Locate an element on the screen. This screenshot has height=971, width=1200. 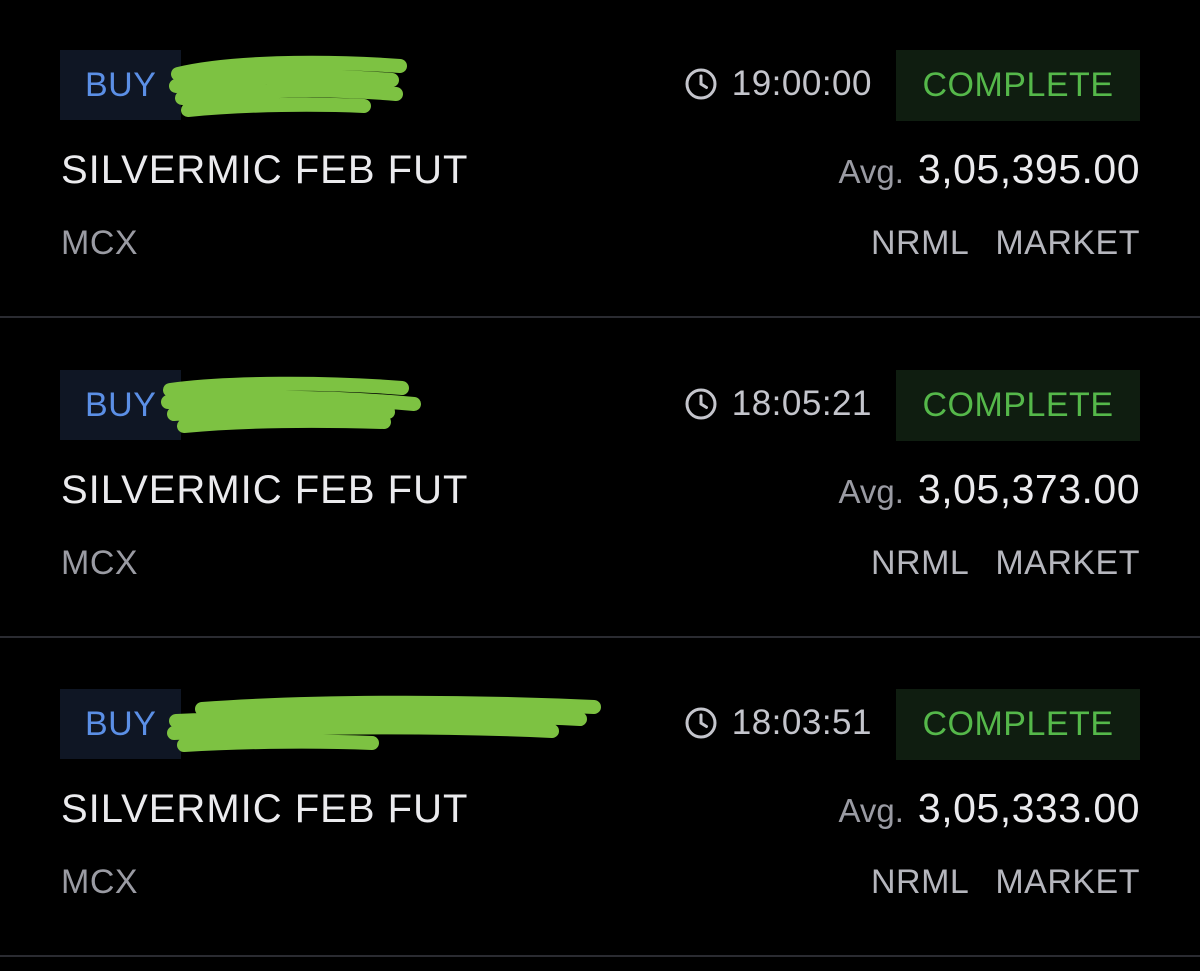
order-time-value: 18:03:51 is located at coordinates (801, 722).